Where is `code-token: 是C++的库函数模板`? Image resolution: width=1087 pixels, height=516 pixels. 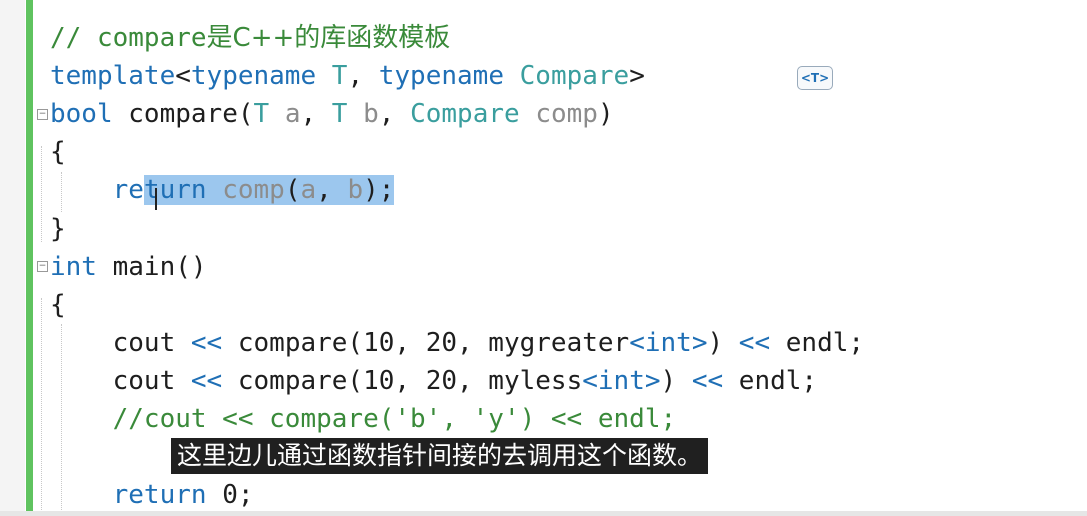 code-token: 是C++的库函数模板 is located at coordinates (328, 38).